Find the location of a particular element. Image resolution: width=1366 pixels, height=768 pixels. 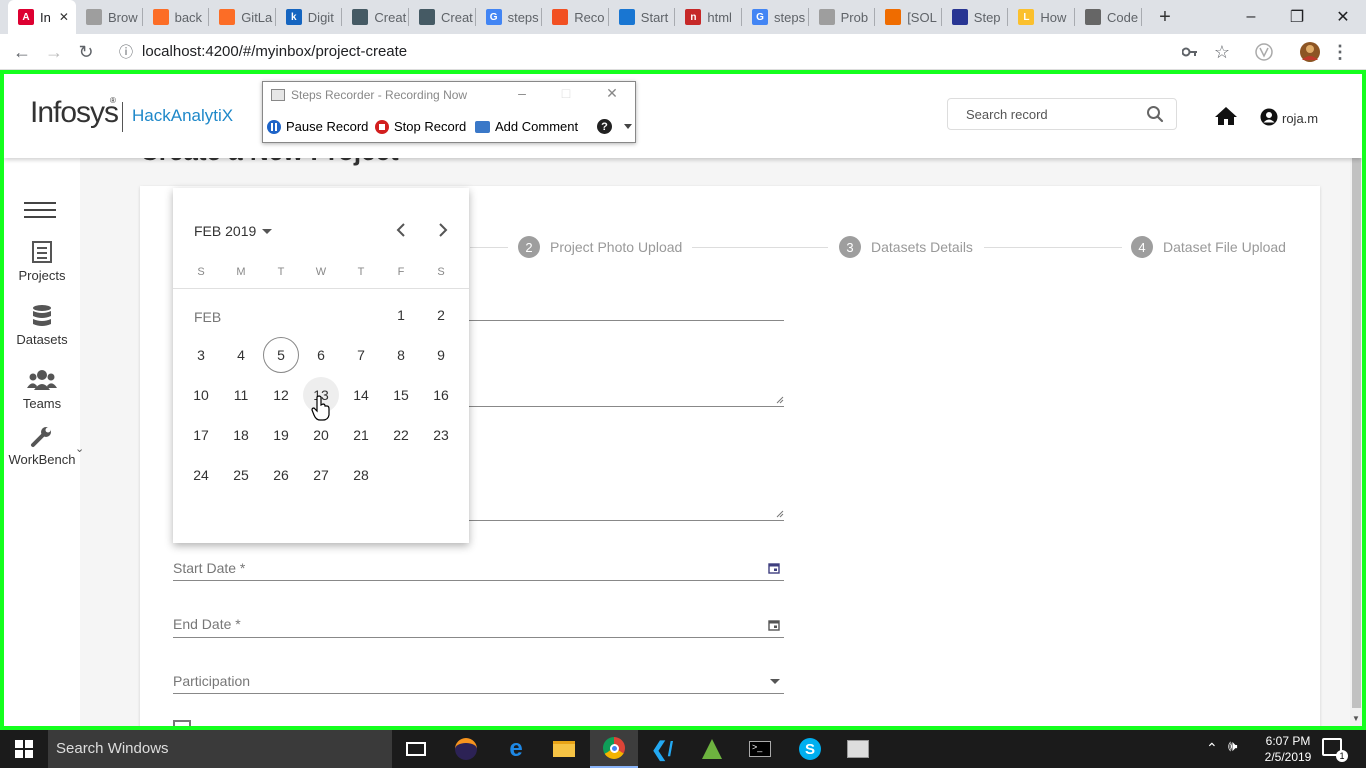

participation-select is located at coordinates (478, 693).